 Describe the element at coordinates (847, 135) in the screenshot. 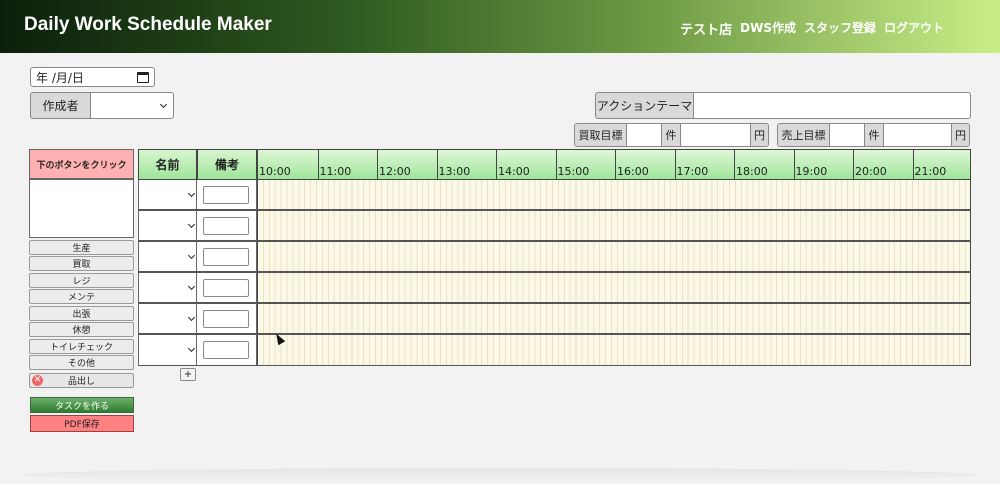

I see `sales-count-input` at that location.